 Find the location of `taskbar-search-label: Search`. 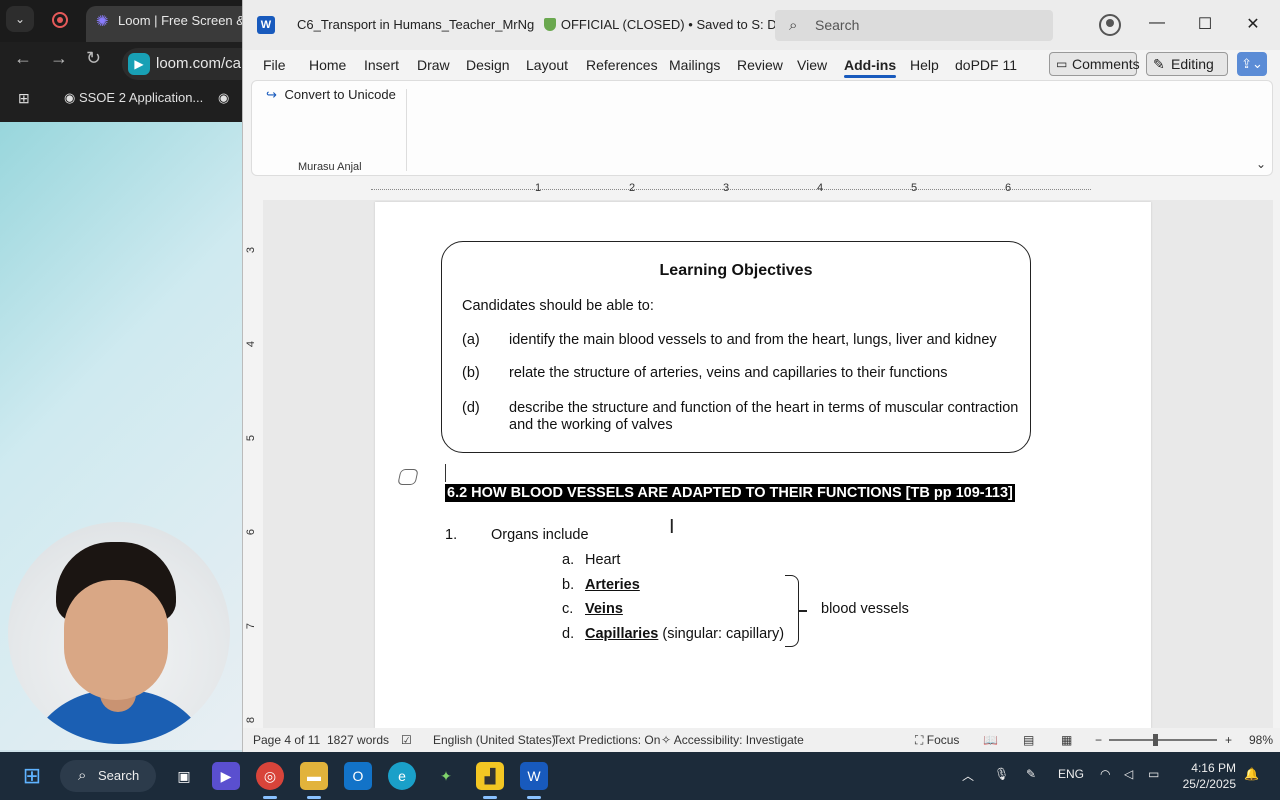

taskbar-search-label: Search is located at coordinates (119, 775).